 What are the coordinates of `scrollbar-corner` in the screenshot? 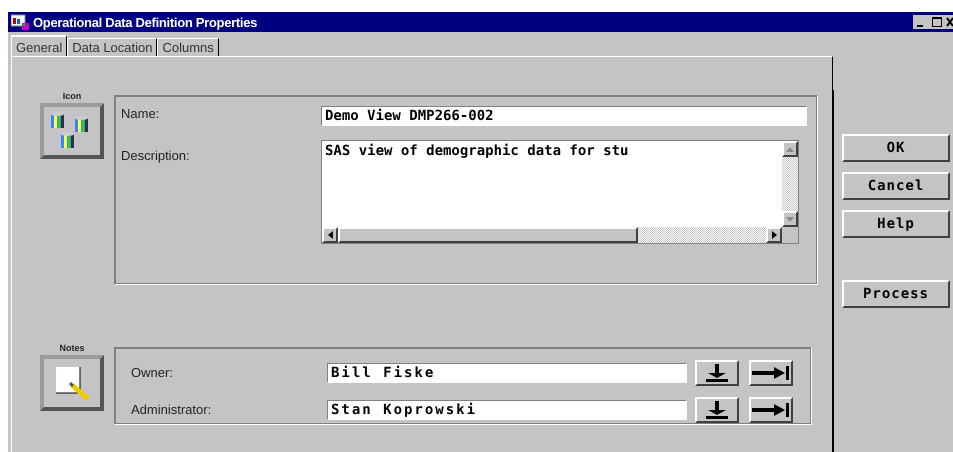 It's located at (790, 235).